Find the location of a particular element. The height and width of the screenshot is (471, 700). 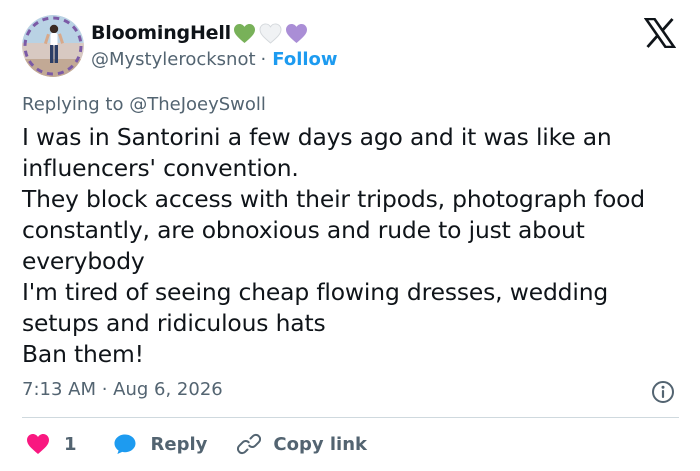

author-name-row: BloomingHell is located at coordinates (199, 33).